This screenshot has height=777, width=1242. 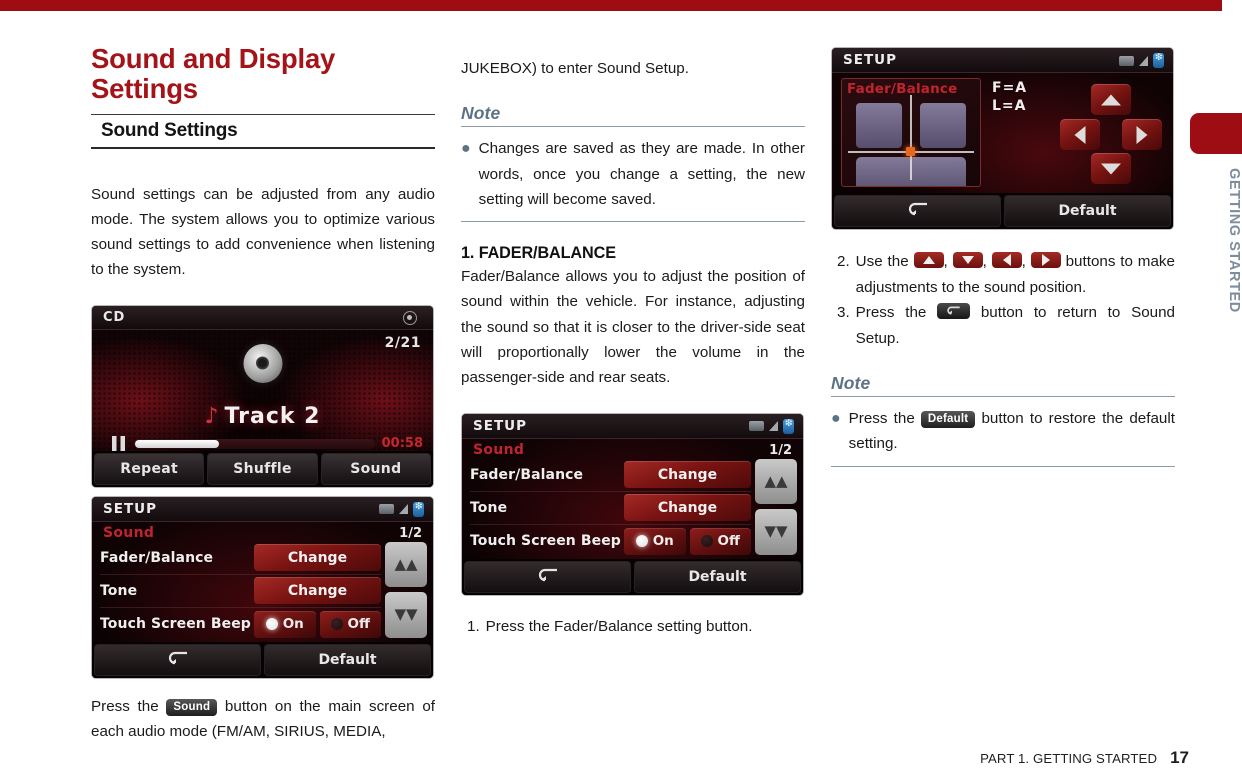 I want to click on fader-balance-readout: F=A L=A, so click(x=1009, y=97).